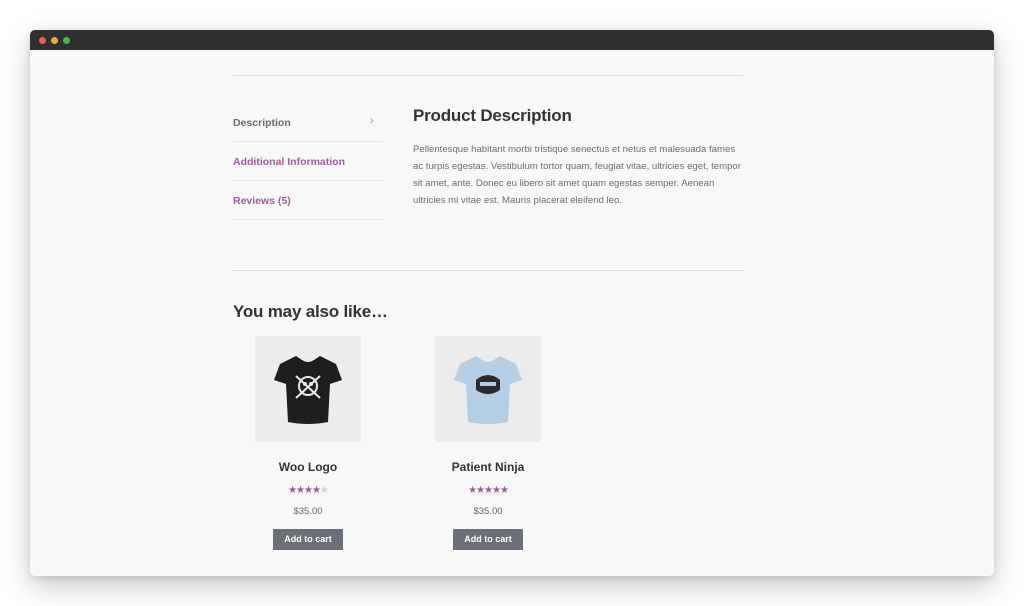 This screenshot has height=606, width=1024. What do you see at coordinates (308, 467) in the screenshot?
I see `product-name: Woo Logo` at bounding box center [308, 467].